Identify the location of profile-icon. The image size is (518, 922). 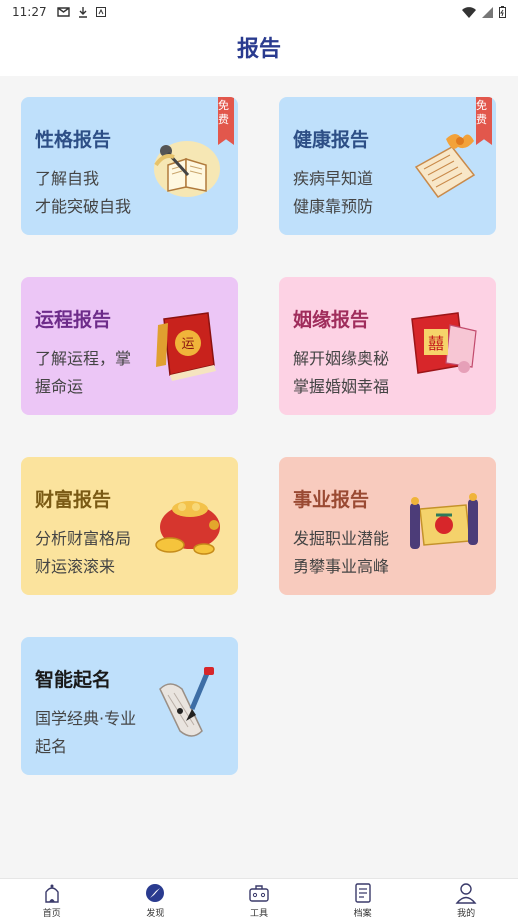
(466, 893).